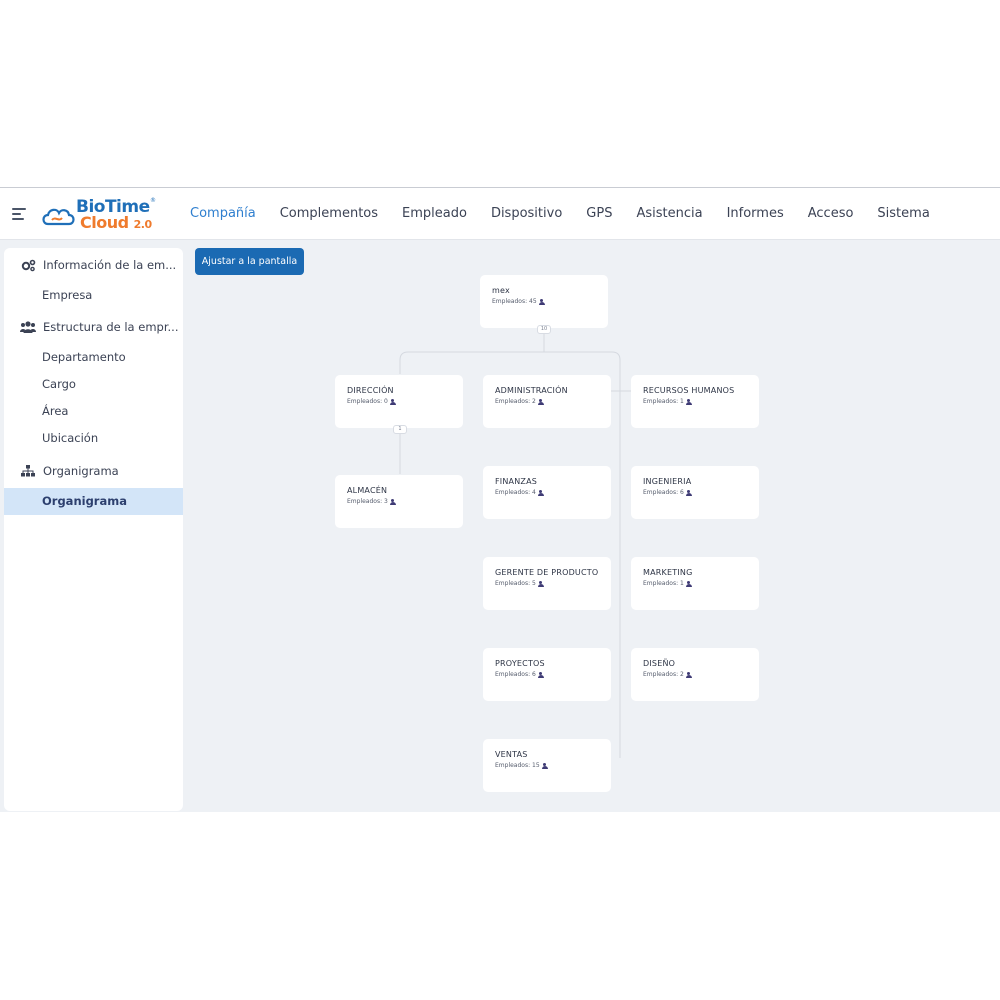 This screenshot has height=1000, width=1000. What do you see at coordinates (531, 390) in the screenshot?
I see `org-node-title: ADMINISTRACIÓN` at bounding box center [531, 390].